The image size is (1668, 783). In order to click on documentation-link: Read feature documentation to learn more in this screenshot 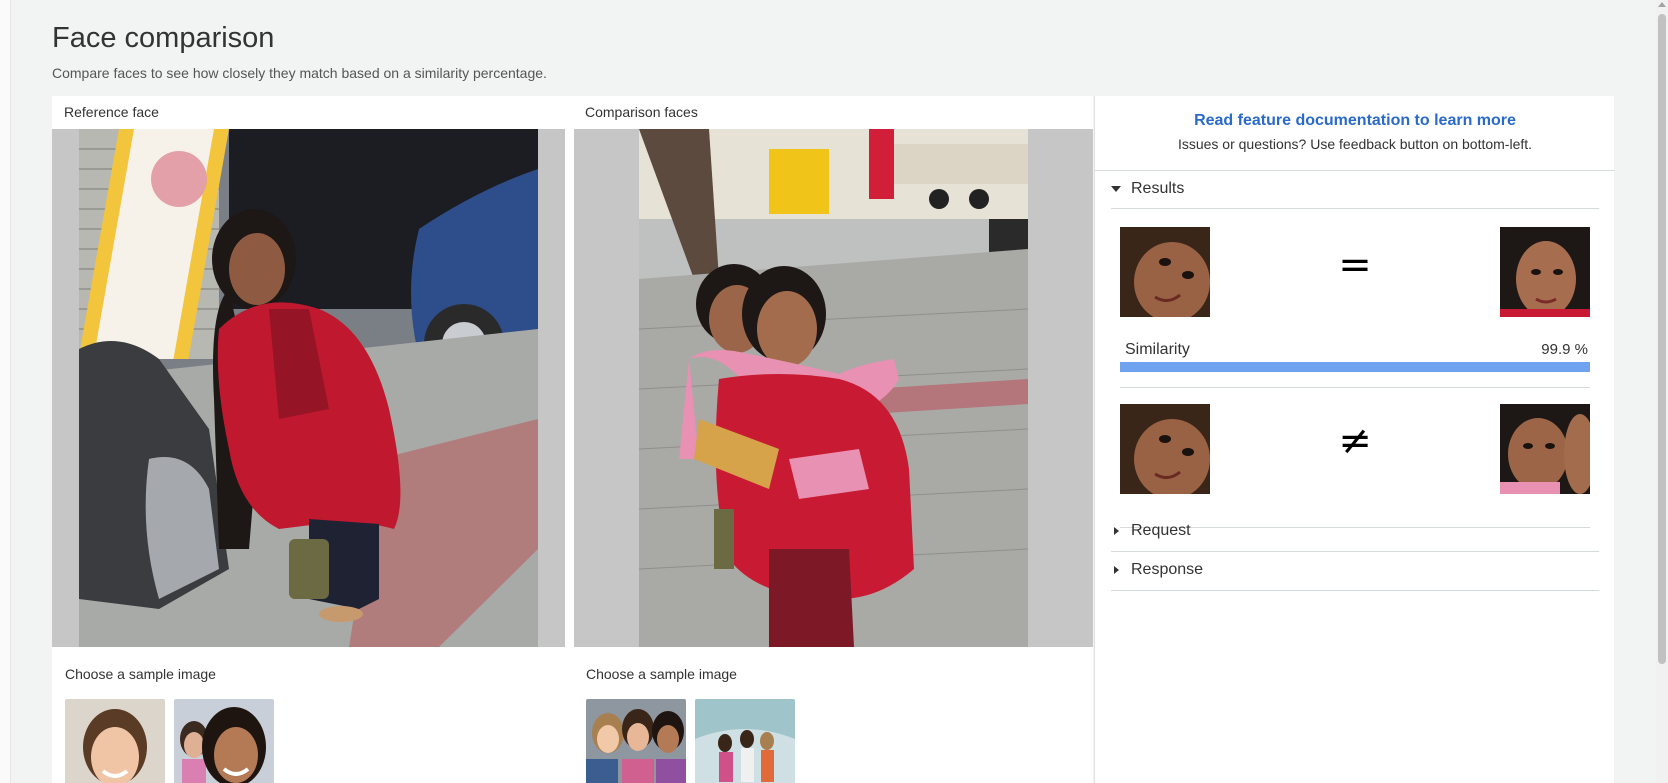, I will do `click(1355, 121)`.